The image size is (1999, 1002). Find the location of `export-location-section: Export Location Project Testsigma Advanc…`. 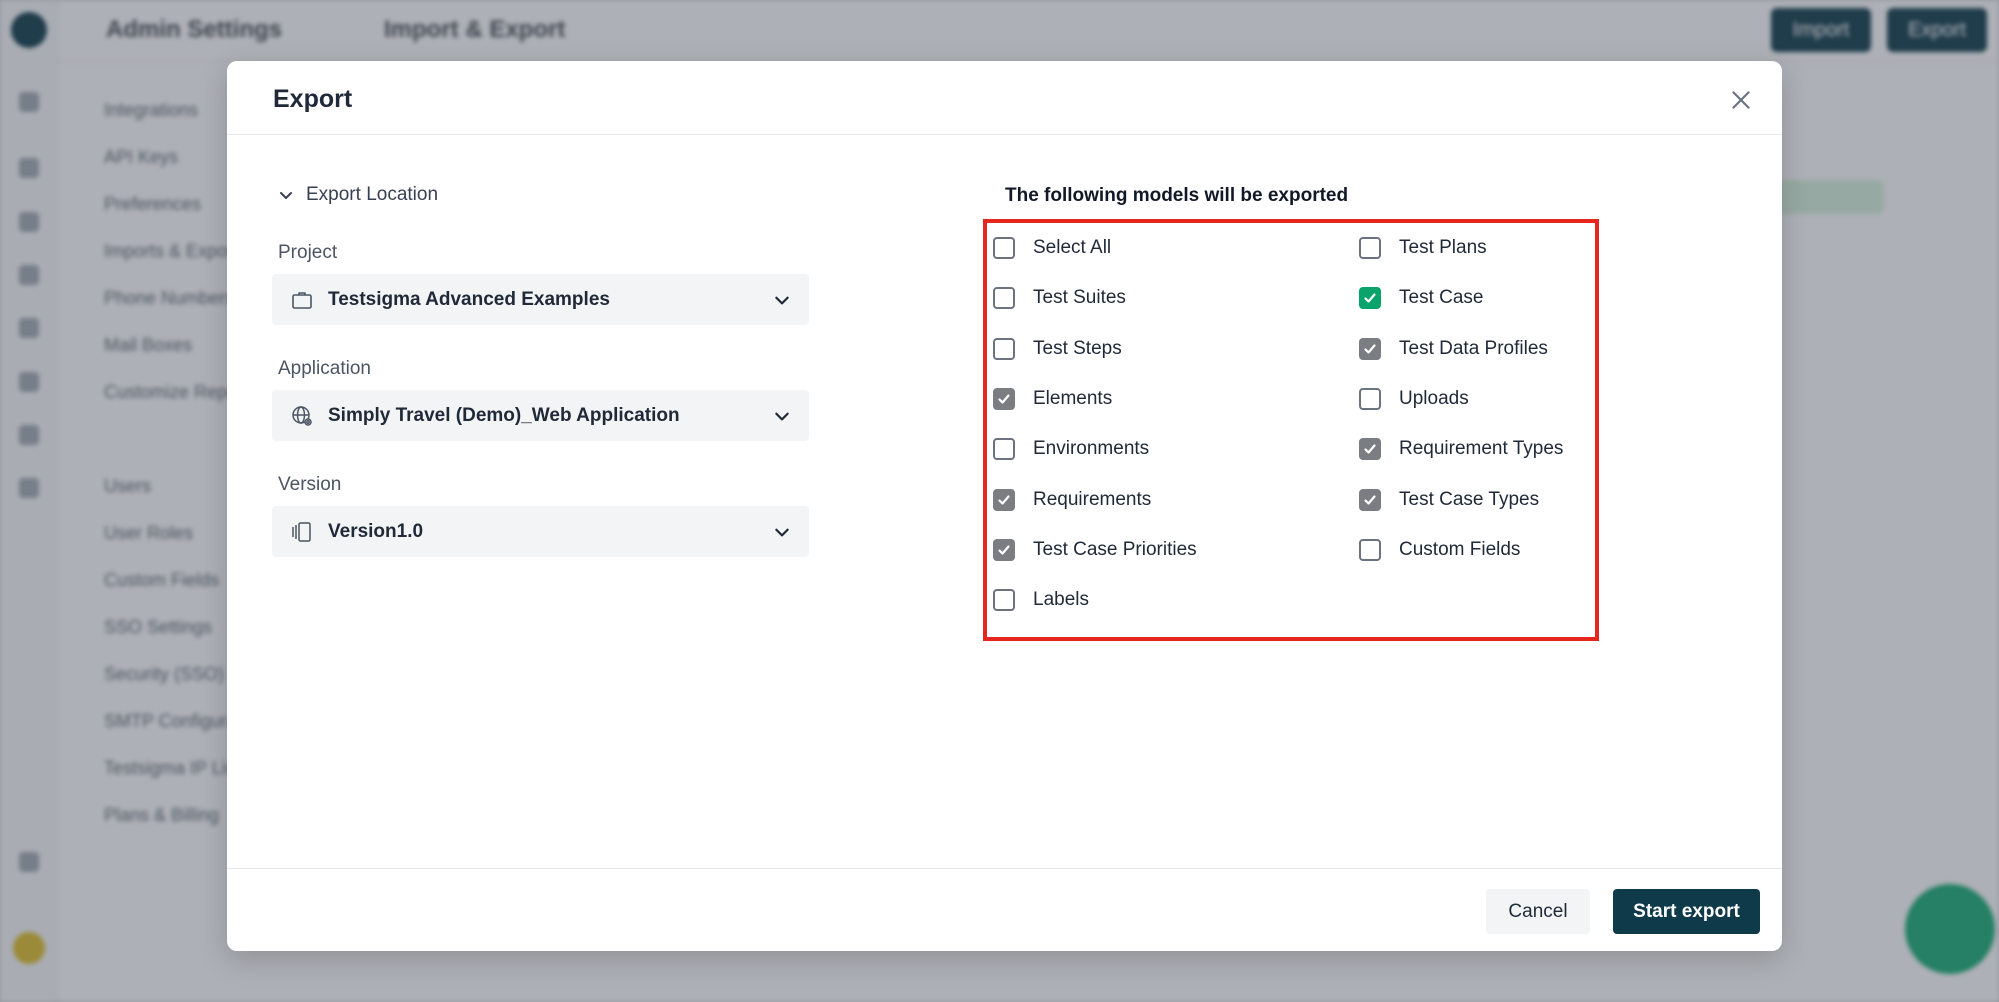

export-location-section: Export Location Project Testsigma Advanc… is located at coordinates (540, 369).